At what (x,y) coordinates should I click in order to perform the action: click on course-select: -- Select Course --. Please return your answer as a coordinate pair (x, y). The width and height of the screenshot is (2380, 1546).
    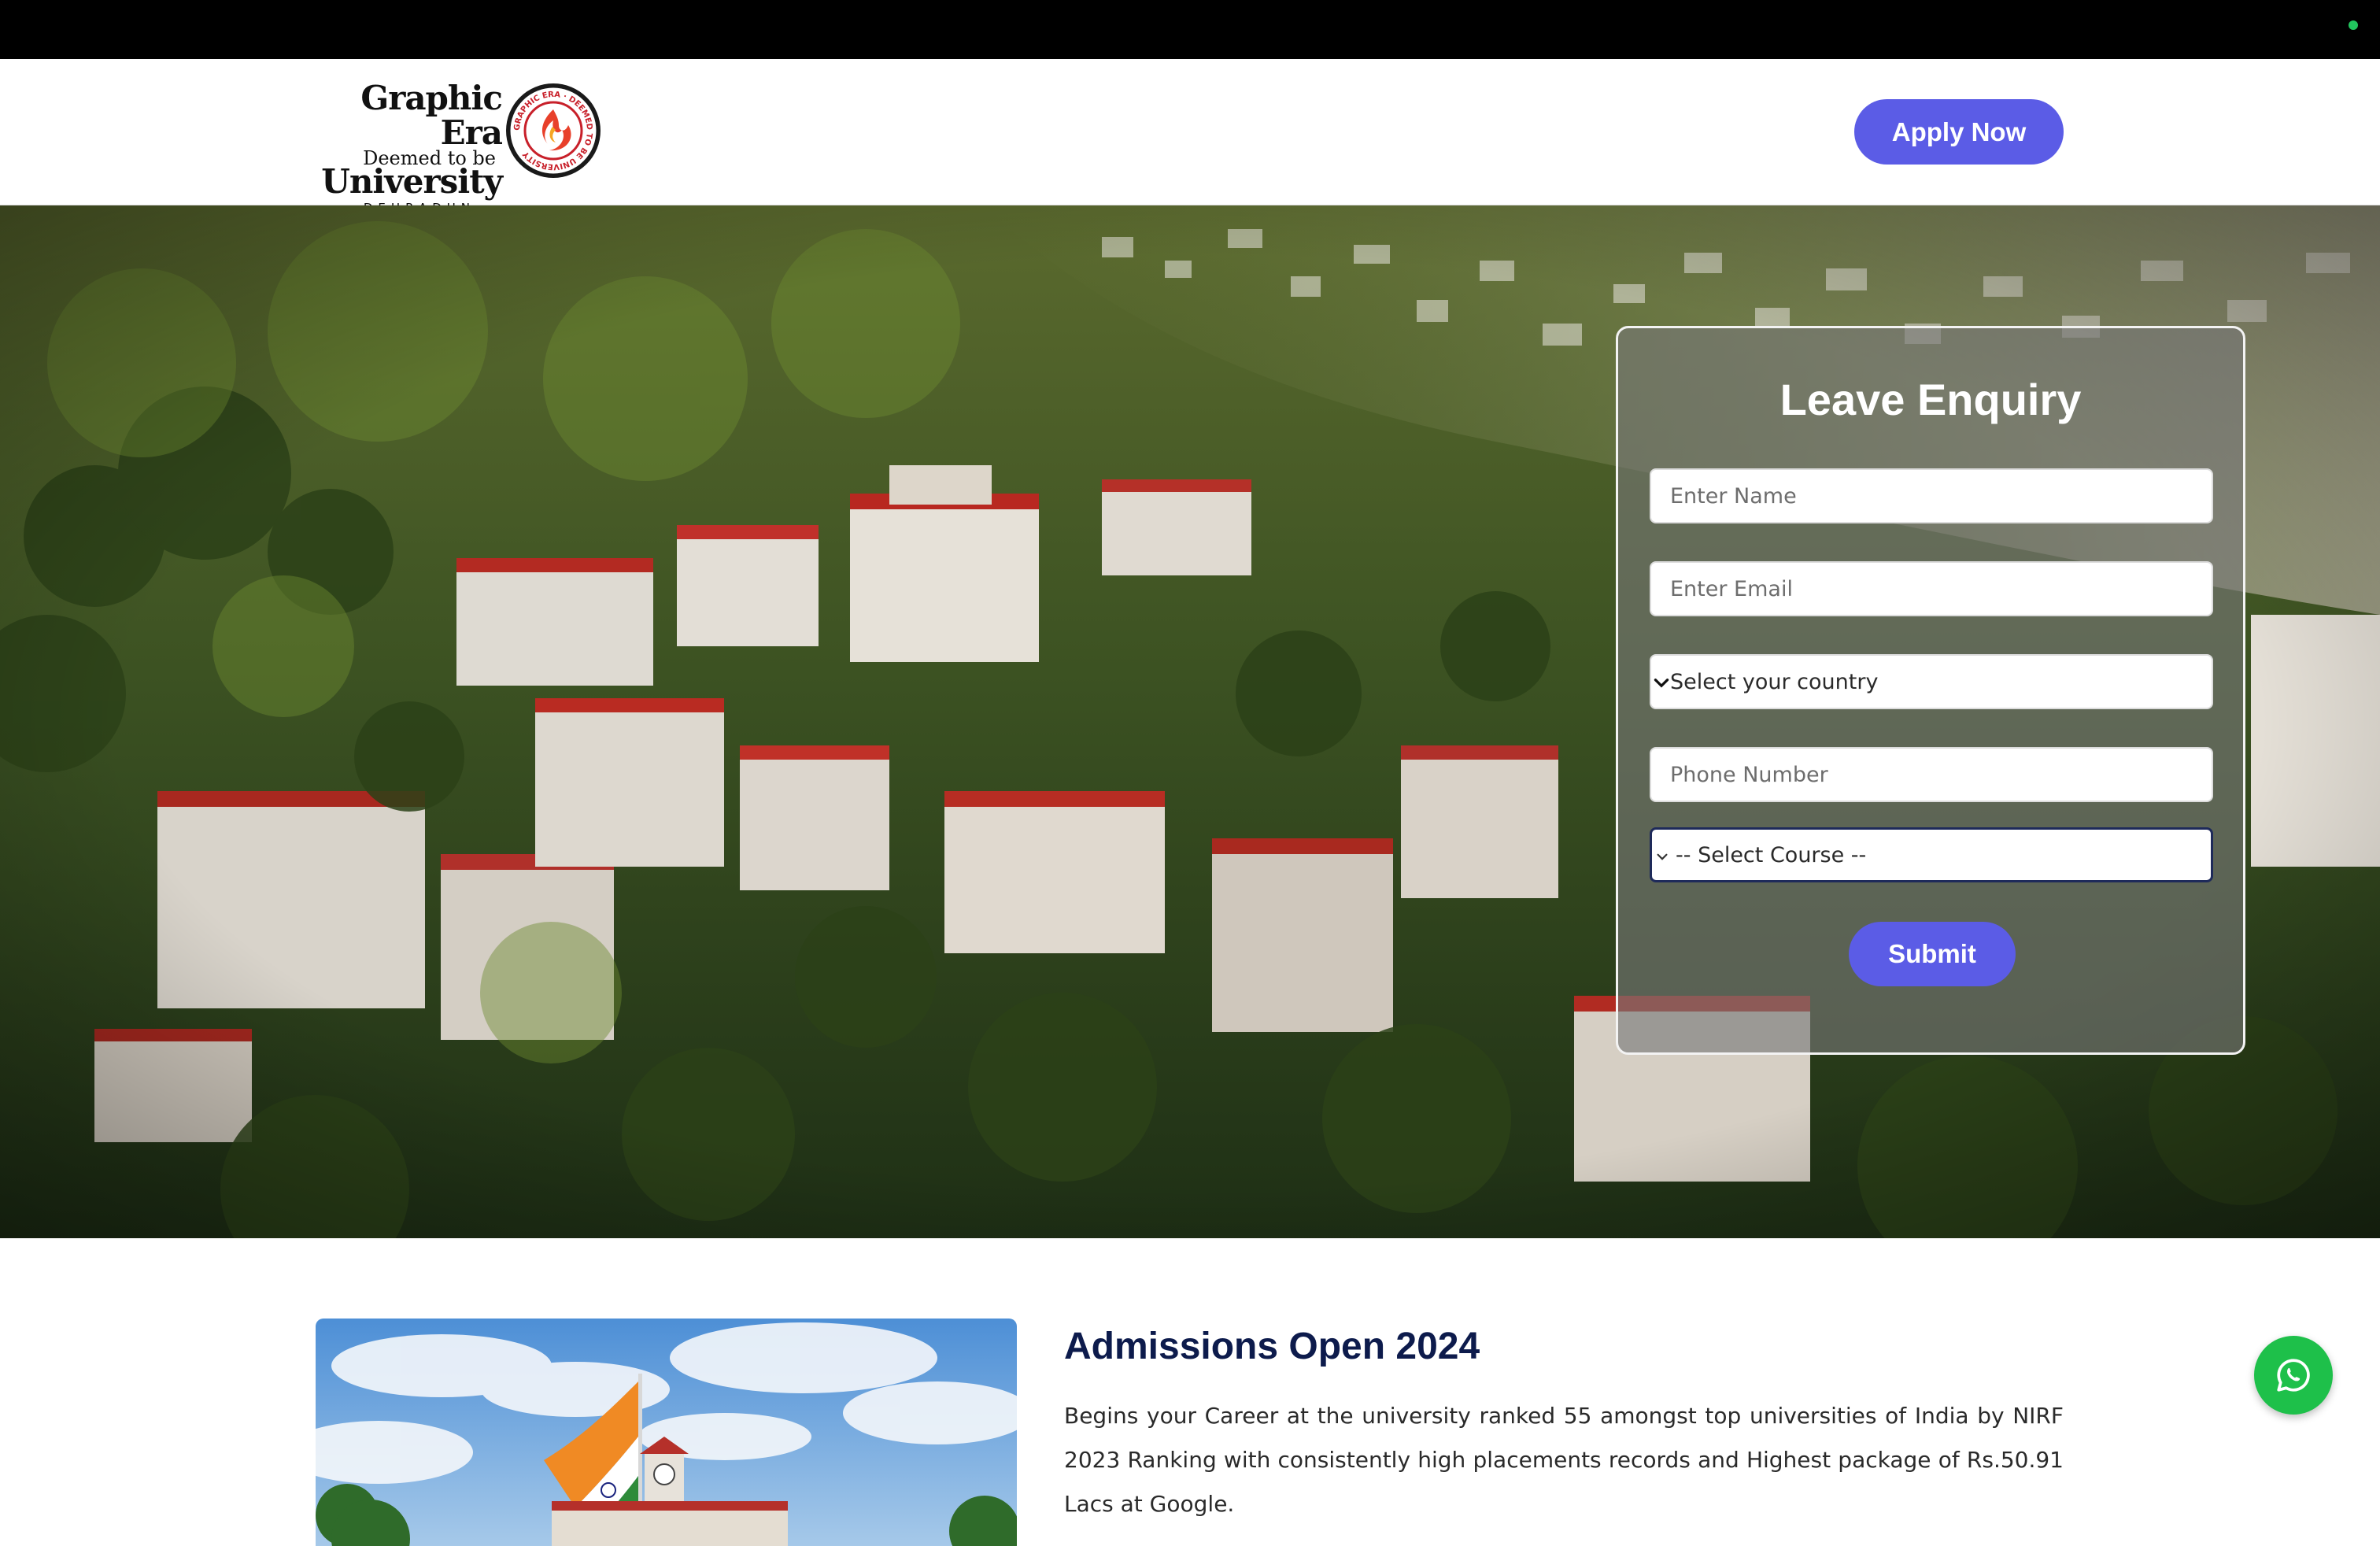
    Looking at the image, I should click on (1931, 854).